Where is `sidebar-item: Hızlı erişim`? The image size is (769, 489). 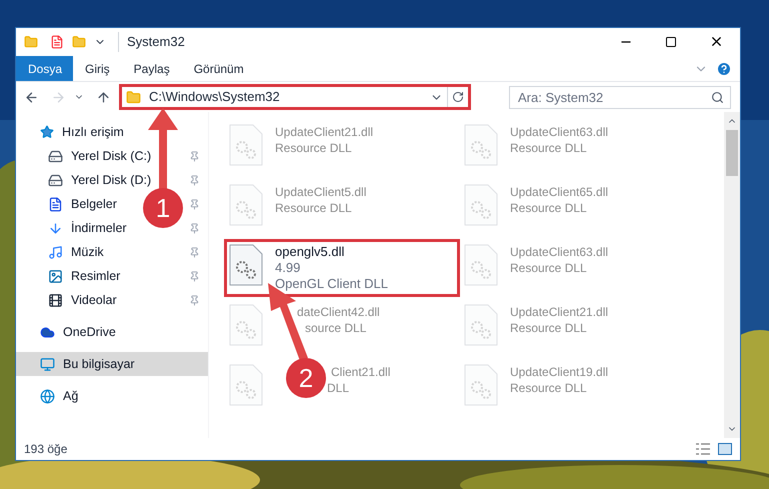
sidebar-item: Hızlı erişim is located at coordinates (112, 132).